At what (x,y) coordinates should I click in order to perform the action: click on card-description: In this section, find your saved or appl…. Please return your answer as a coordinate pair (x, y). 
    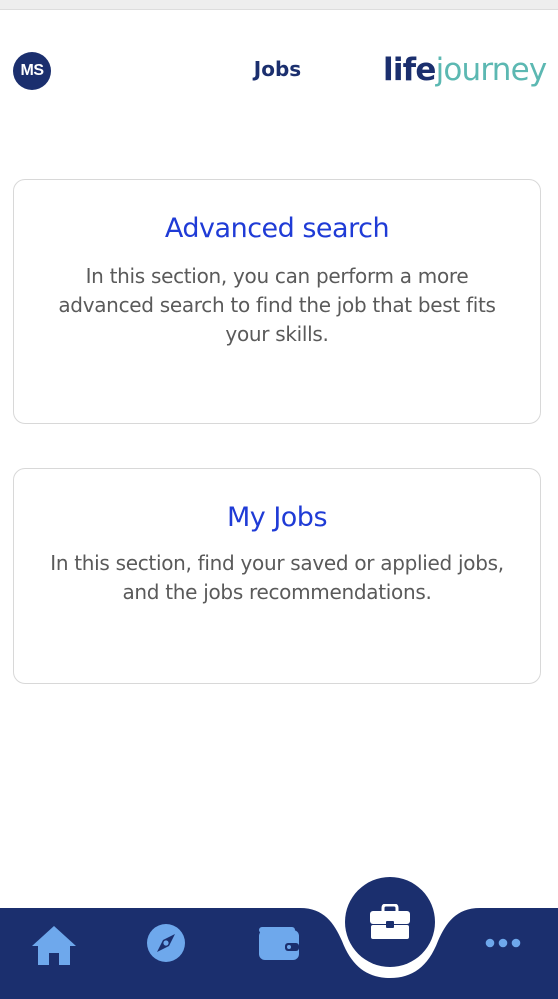
    Looking at the image, I should click on (277, 577).